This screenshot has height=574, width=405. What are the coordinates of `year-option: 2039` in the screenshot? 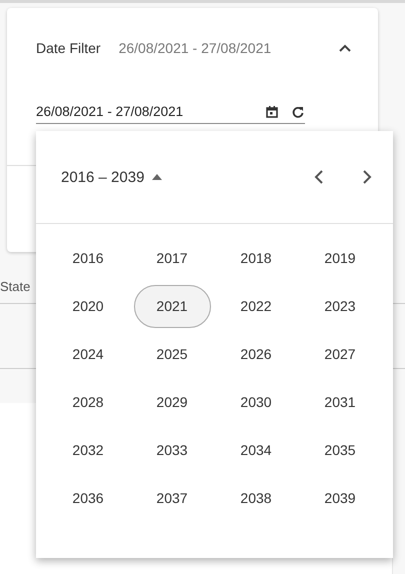 It's located at (340, 498).